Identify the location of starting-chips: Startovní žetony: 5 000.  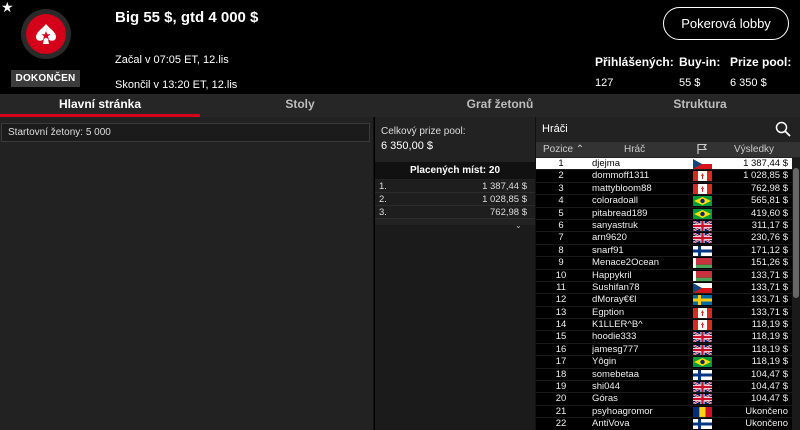
(185, 132).